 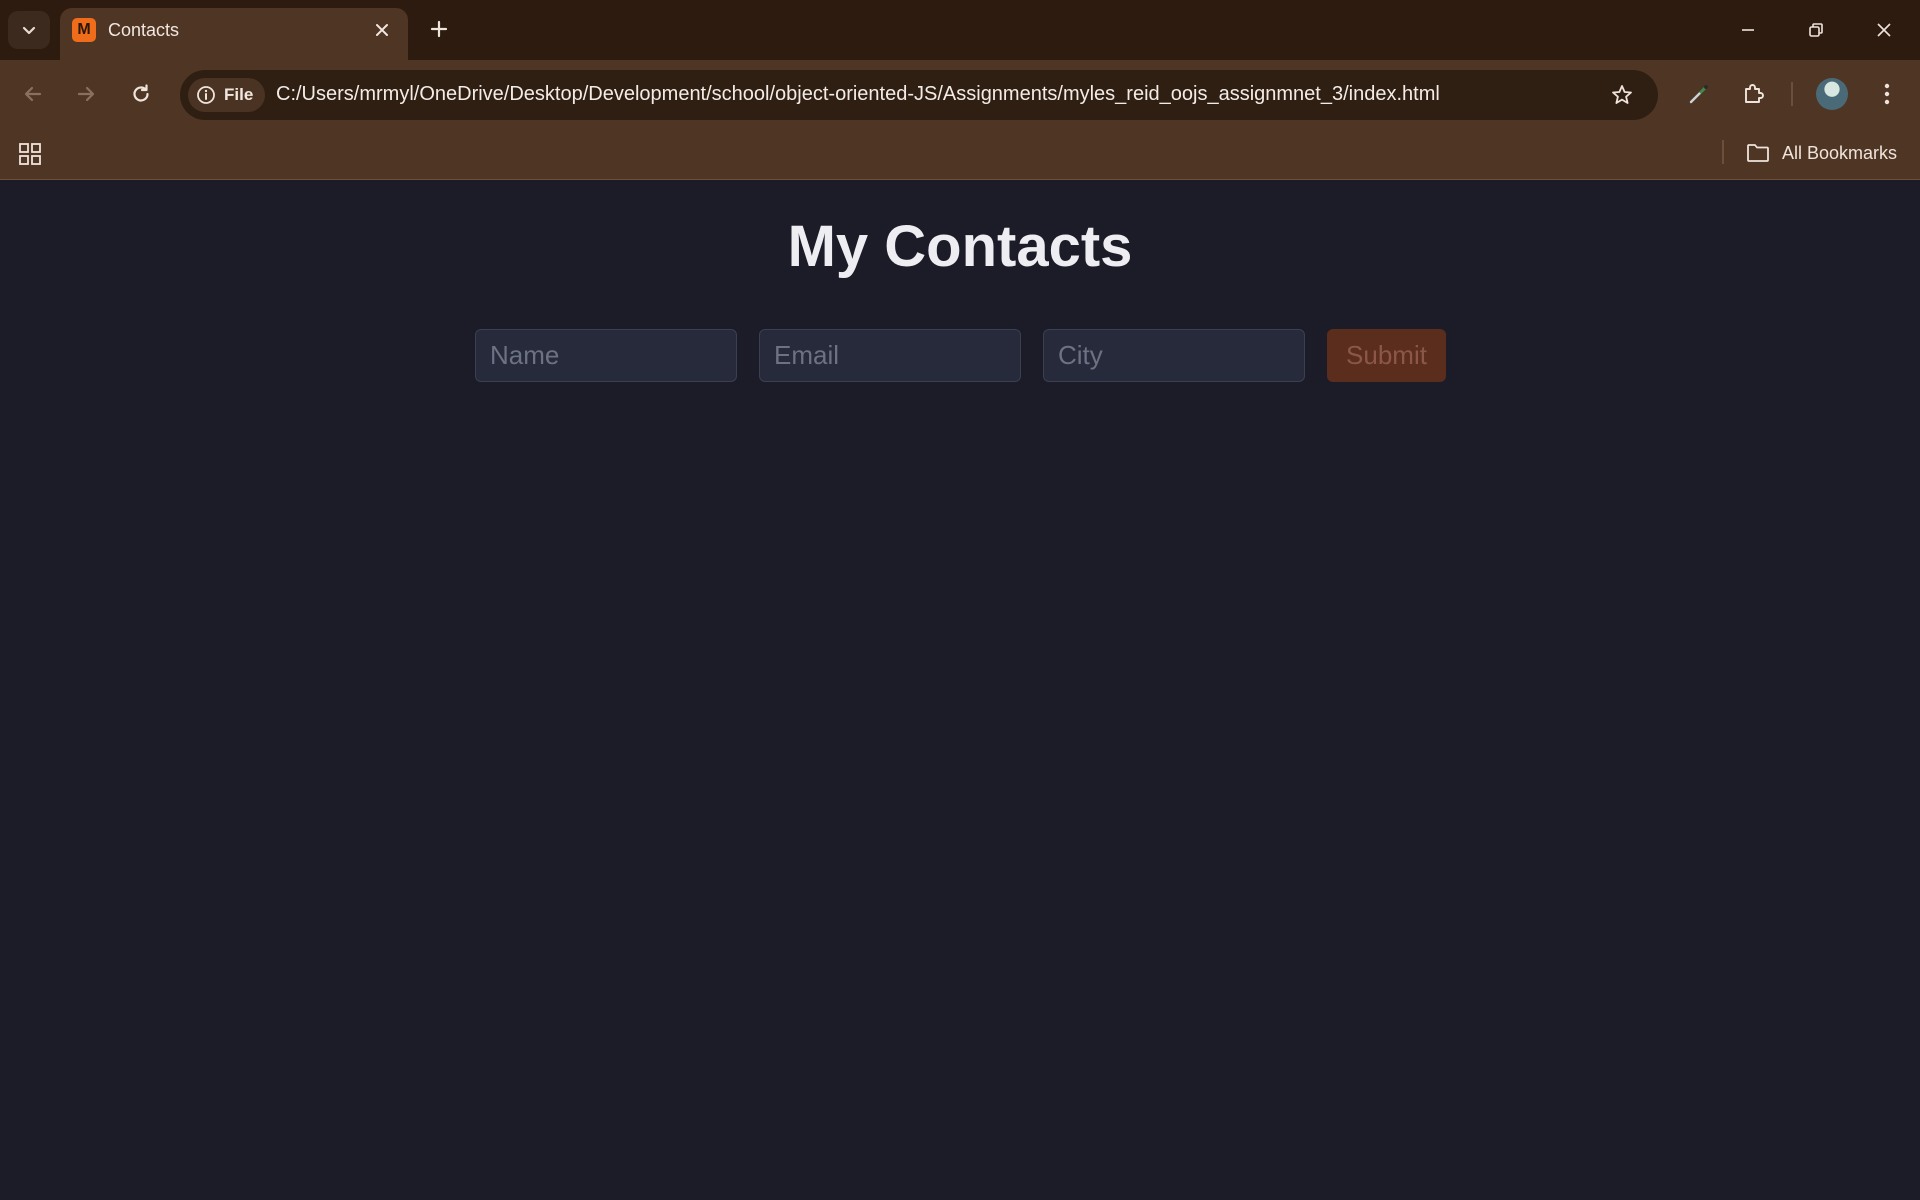 I want to click on extensions-button, so click(x=1753, y=94).